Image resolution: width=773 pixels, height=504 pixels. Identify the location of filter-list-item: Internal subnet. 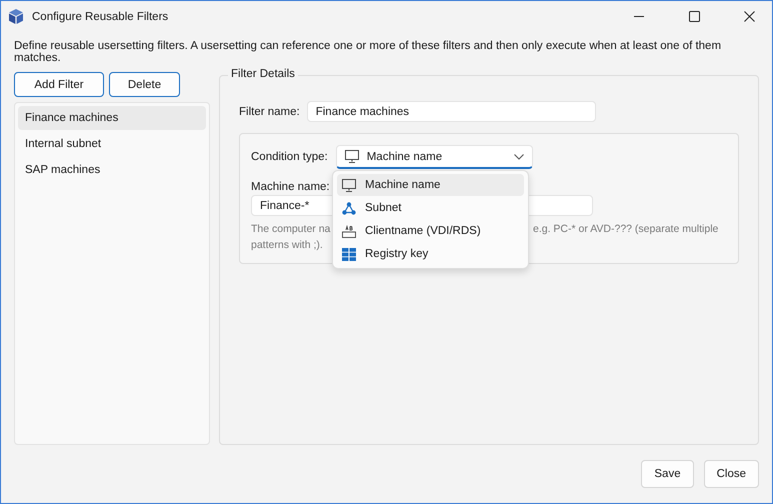
(112, 144).